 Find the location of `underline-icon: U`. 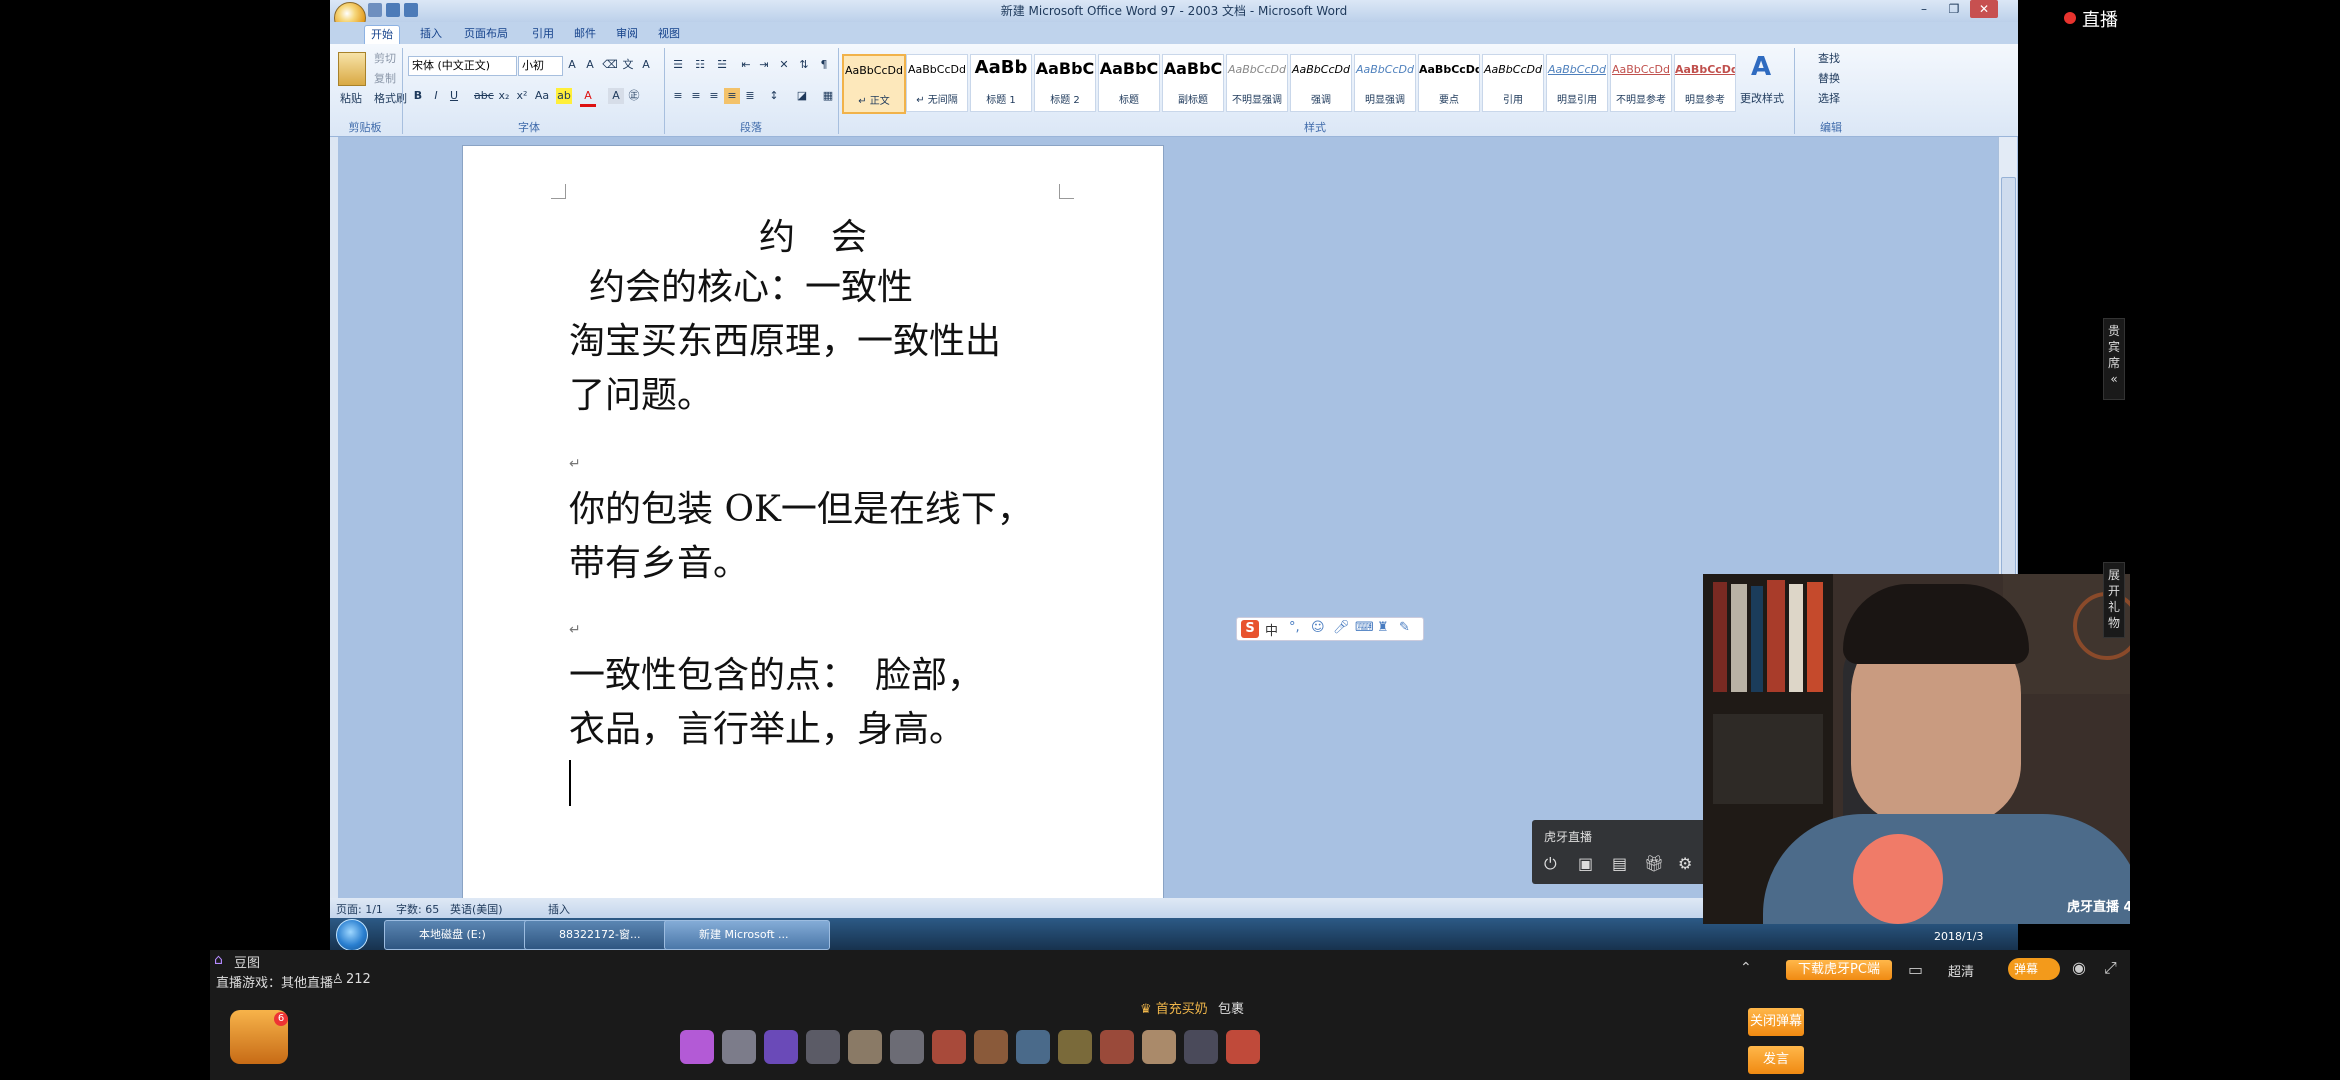

underline-icon: U is located at coordinates (454, 96).